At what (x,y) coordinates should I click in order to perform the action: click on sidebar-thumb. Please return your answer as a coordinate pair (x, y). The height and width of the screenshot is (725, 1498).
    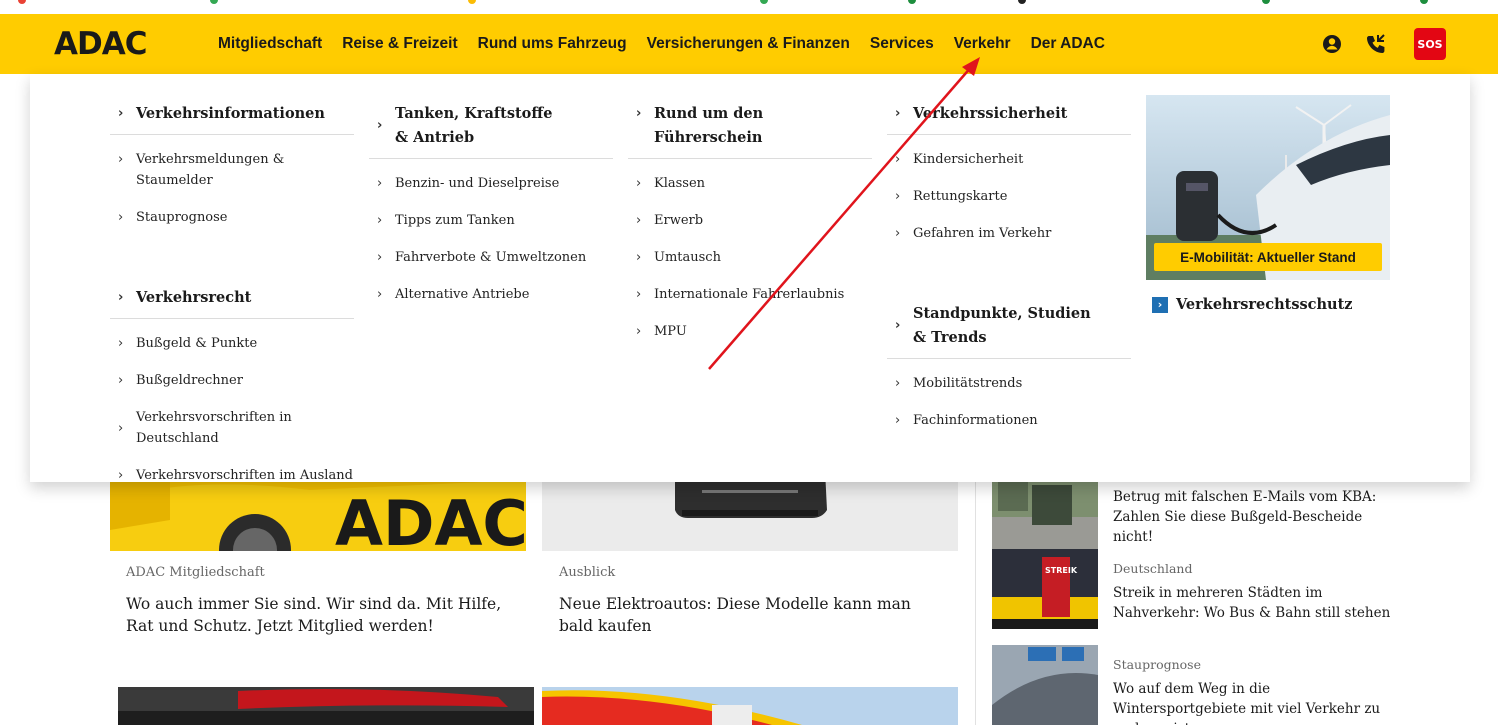
    Looking at the image, I should click on (1045, 685).